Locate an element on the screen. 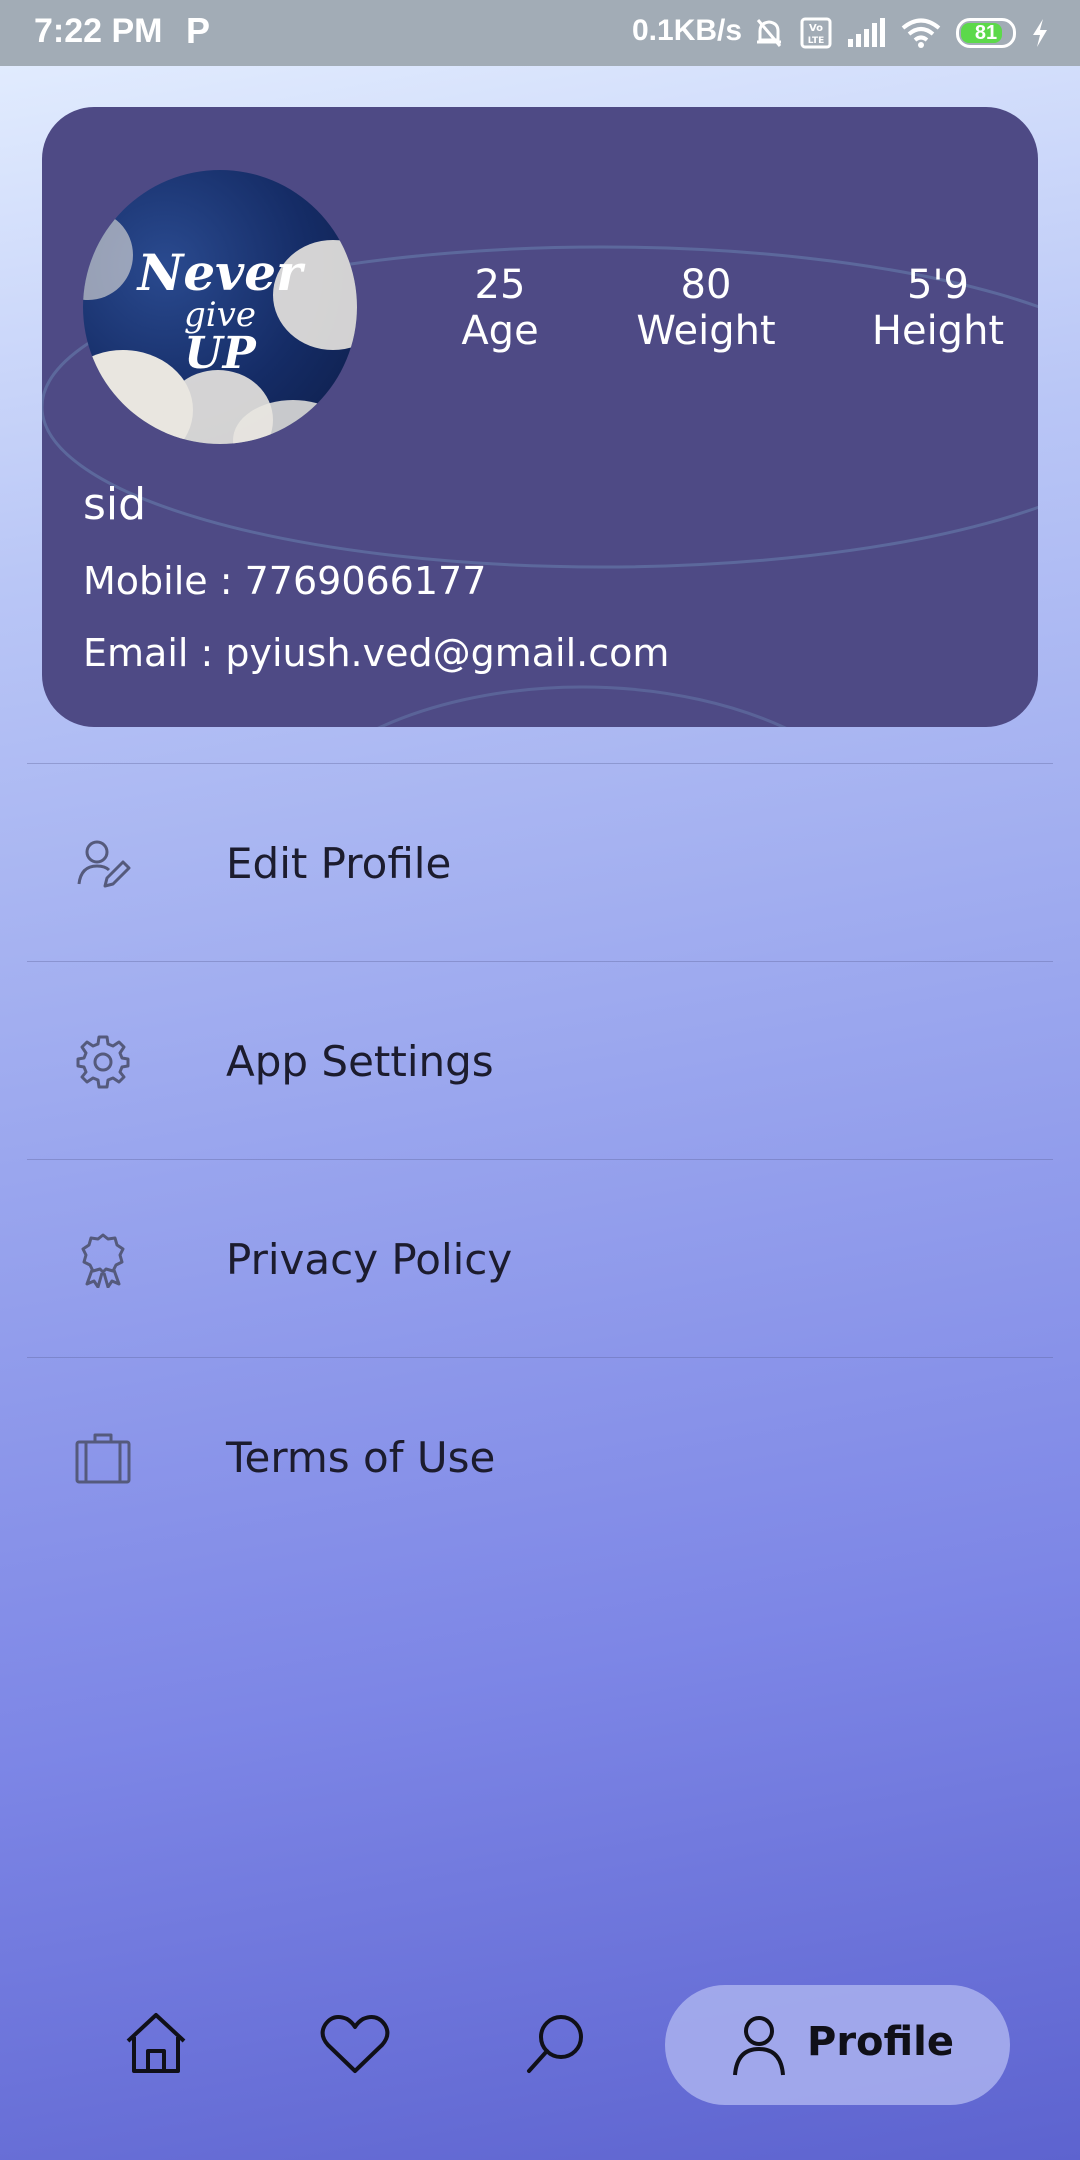 The image size is (1080, 2160). status-time: 7:22 PM is located at coordinates (98, 31).